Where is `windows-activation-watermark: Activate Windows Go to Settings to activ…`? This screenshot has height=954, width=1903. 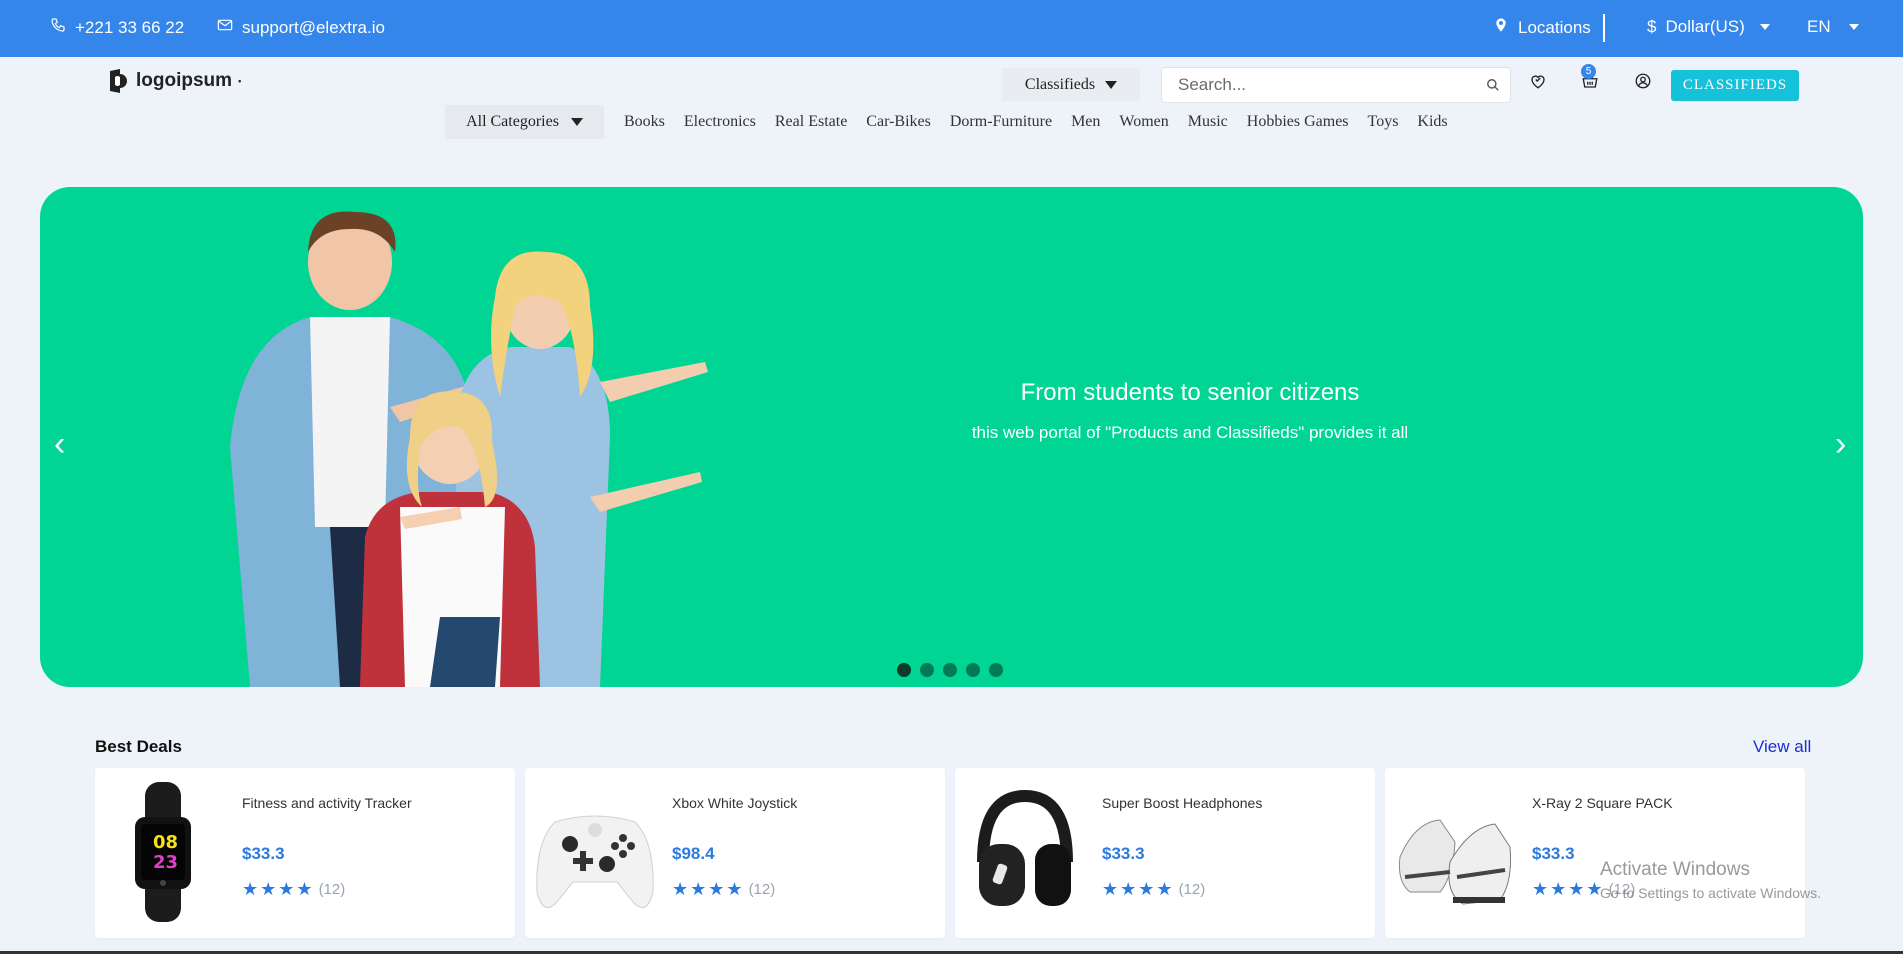
windows-activation-watermark: Activate Windows Go to Settings to activ… is located at coordinates (1710, 880).